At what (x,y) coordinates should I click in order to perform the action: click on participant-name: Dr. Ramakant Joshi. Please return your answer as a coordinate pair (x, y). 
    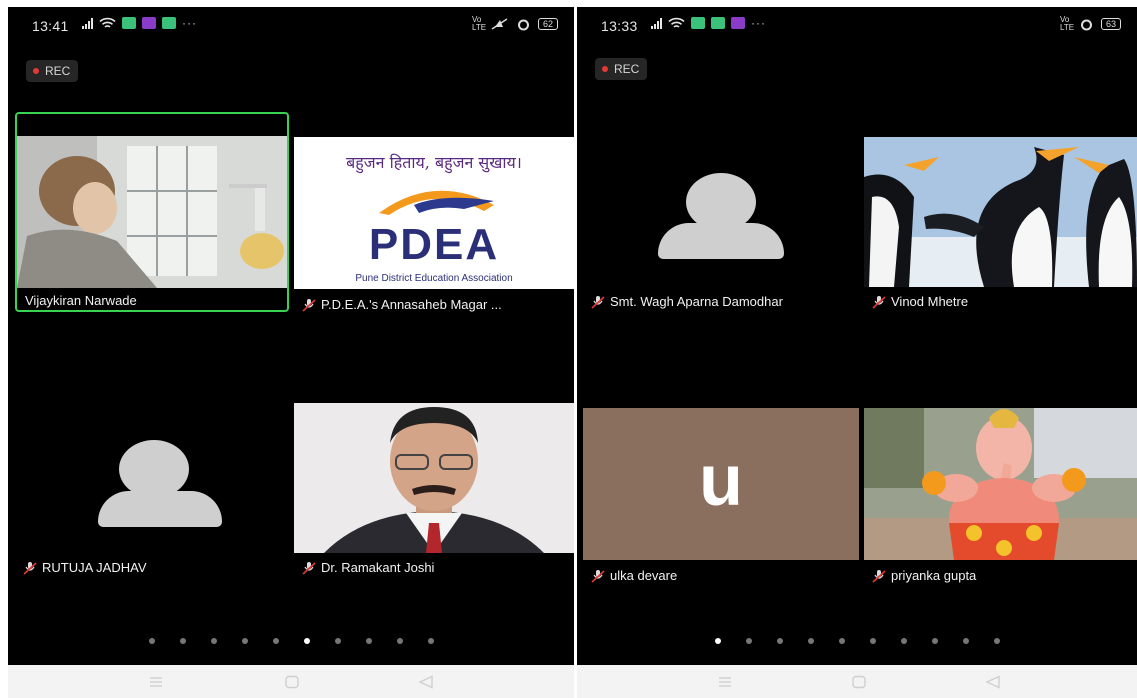
    Looking at the image, I should click on (368, 567).